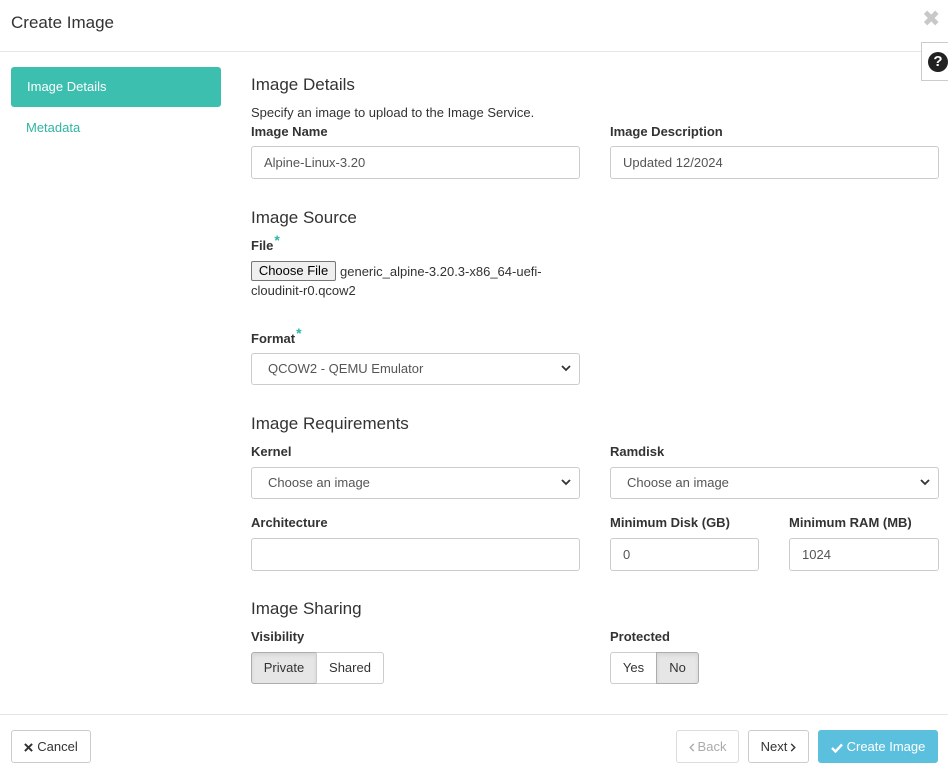  I want to click on kernel-select: Choose an image, so click(415, 483).